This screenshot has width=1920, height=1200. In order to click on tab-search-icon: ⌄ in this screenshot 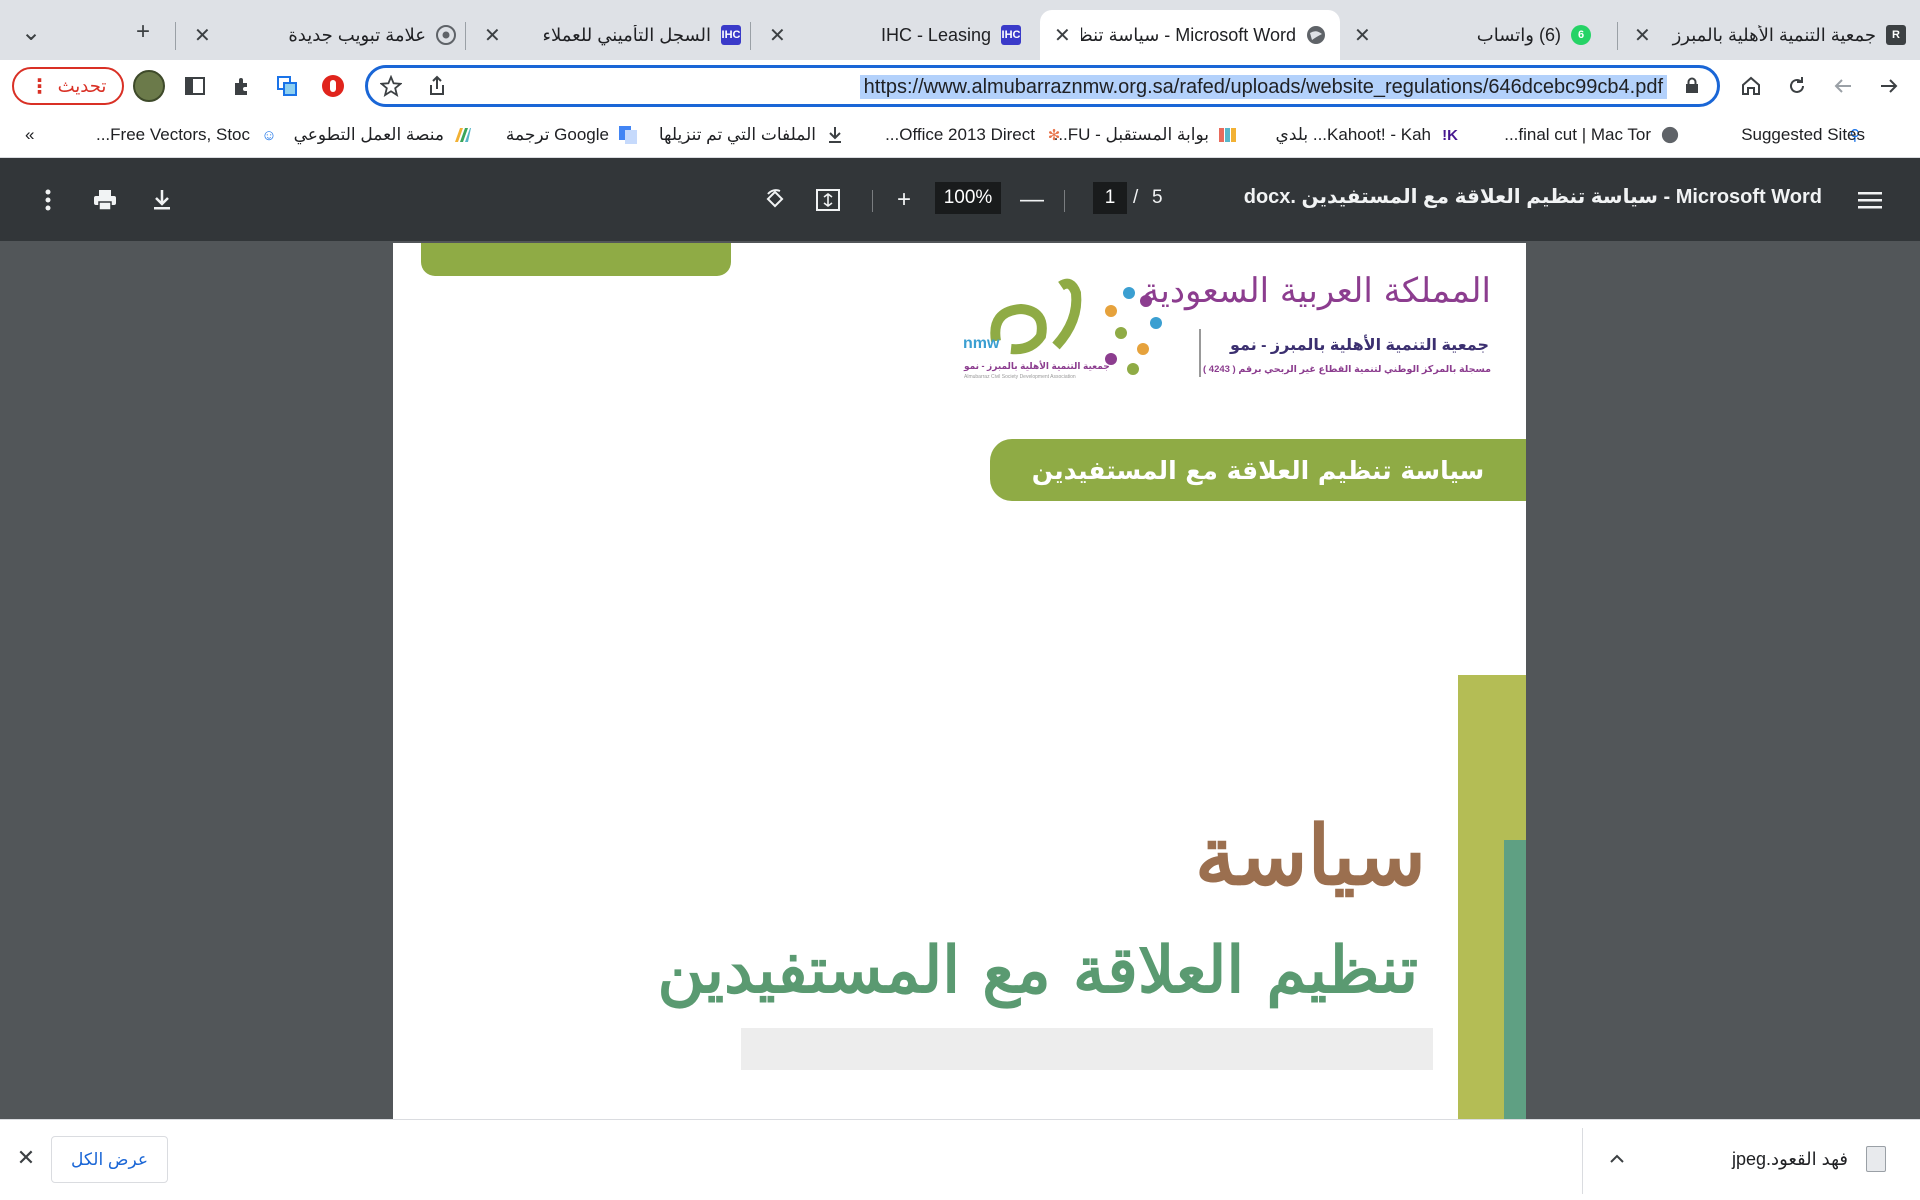, I will do `click(31, 32)`.